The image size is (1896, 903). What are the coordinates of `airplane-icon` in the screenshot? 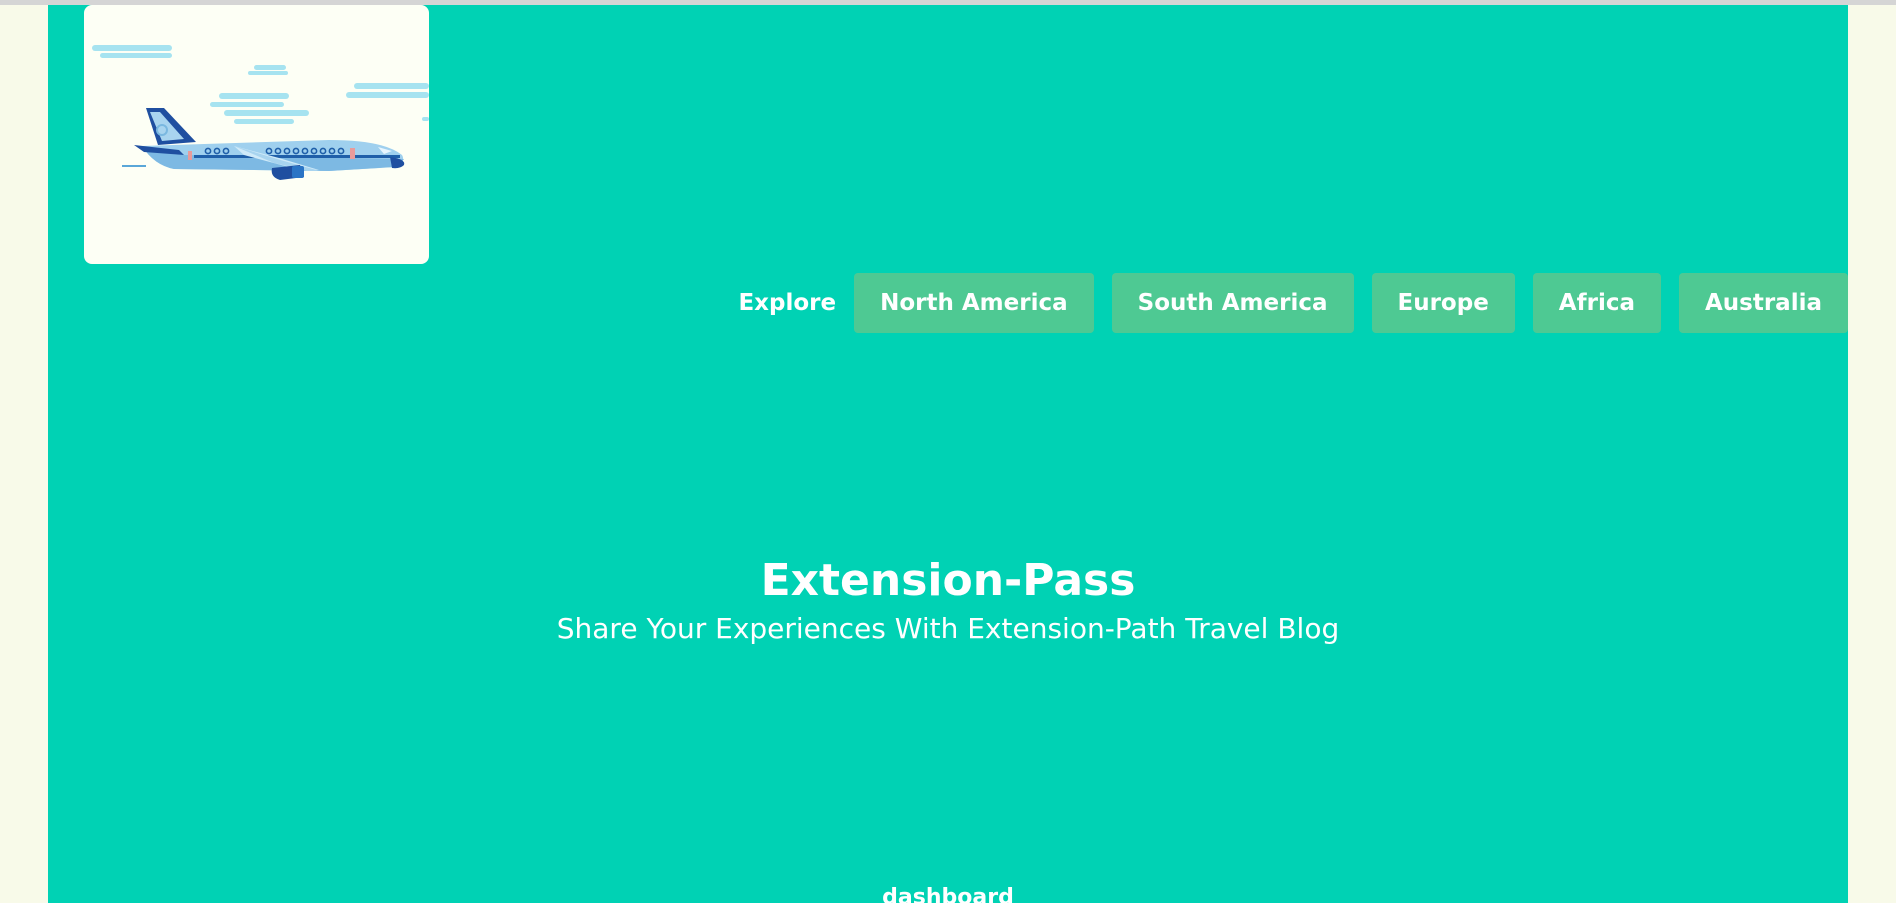 It's located at (260, 112).